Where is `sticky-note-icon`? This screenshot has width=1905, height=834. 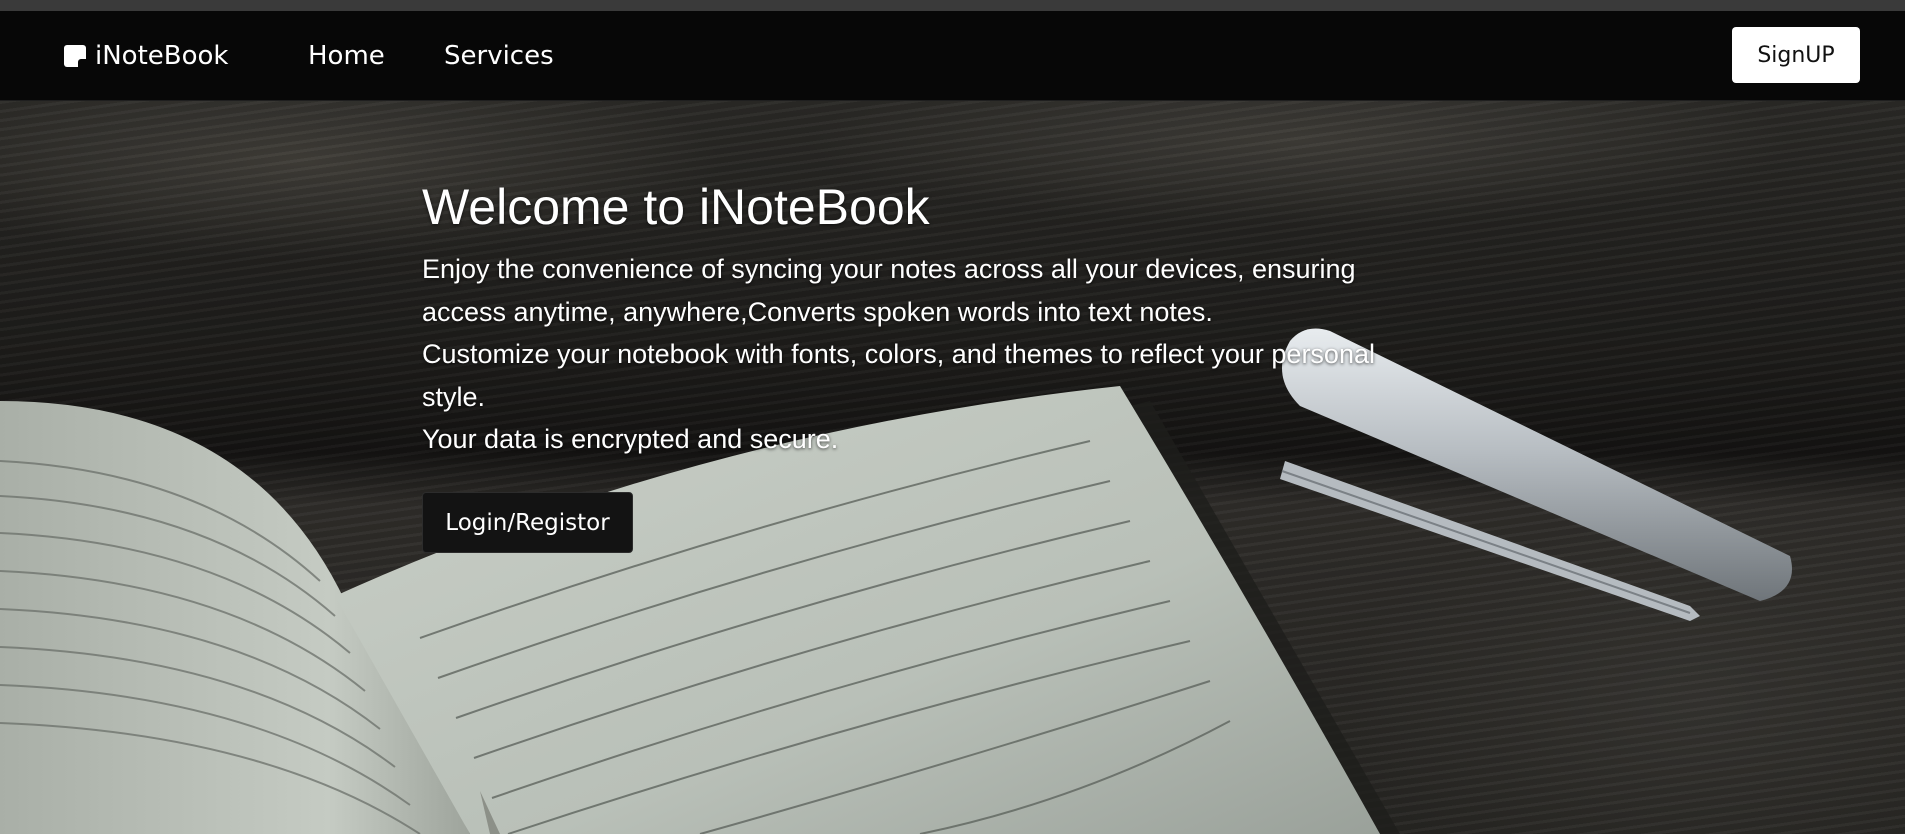
sticky-note-icon is located at coordinates (75, 55).